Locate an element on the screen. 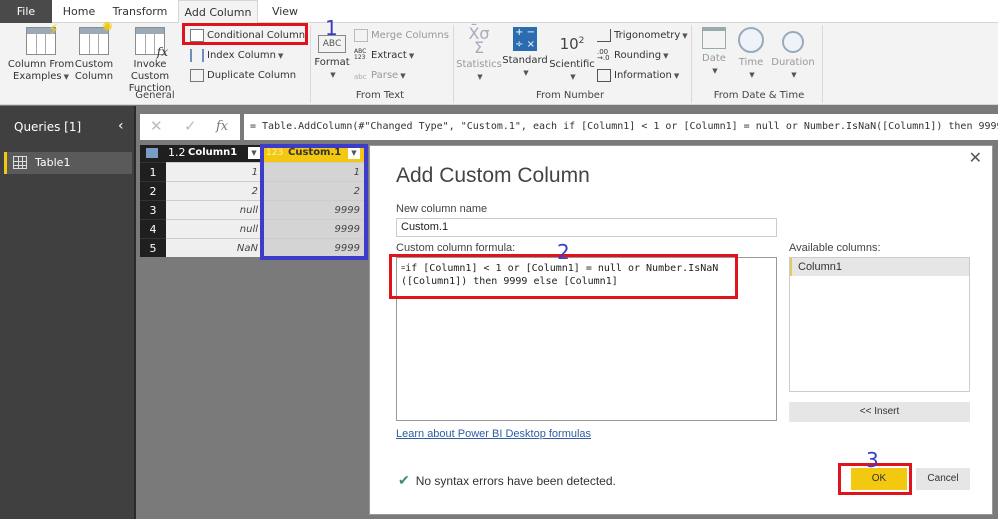 The width and height of the screenshot is (998, 519). column-name-label: New column name is located at coordinates (442, 209).